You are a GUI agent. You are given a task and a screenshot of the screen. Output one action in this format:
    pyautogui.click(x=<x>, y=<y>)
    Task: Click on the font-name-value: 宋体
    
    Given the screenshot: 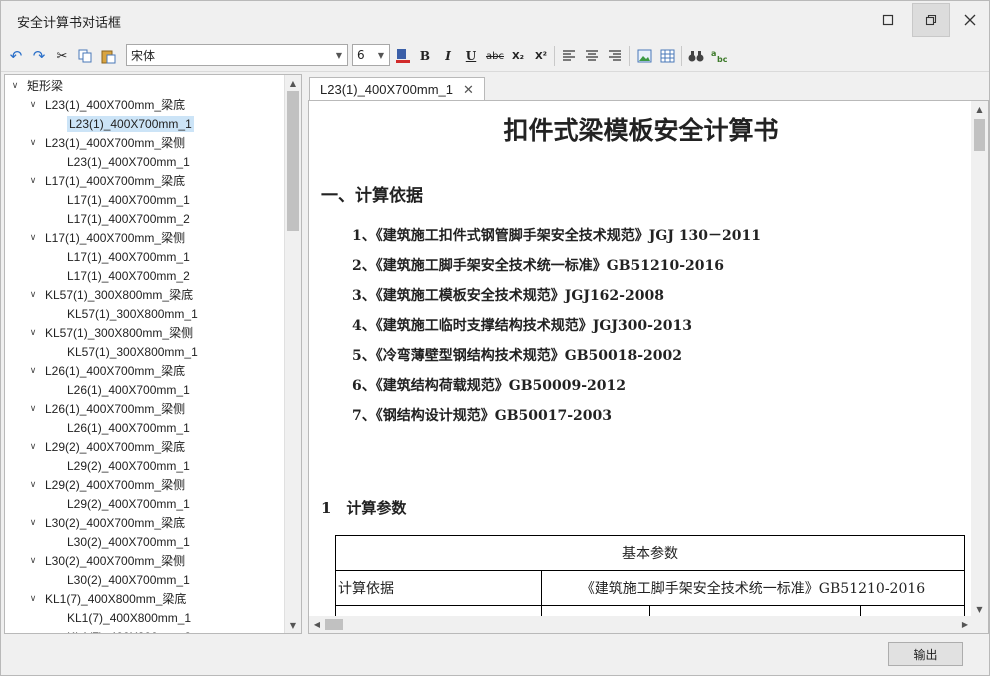 What is the action you would take?
    pyautogui.click(x=143, y=55)
    